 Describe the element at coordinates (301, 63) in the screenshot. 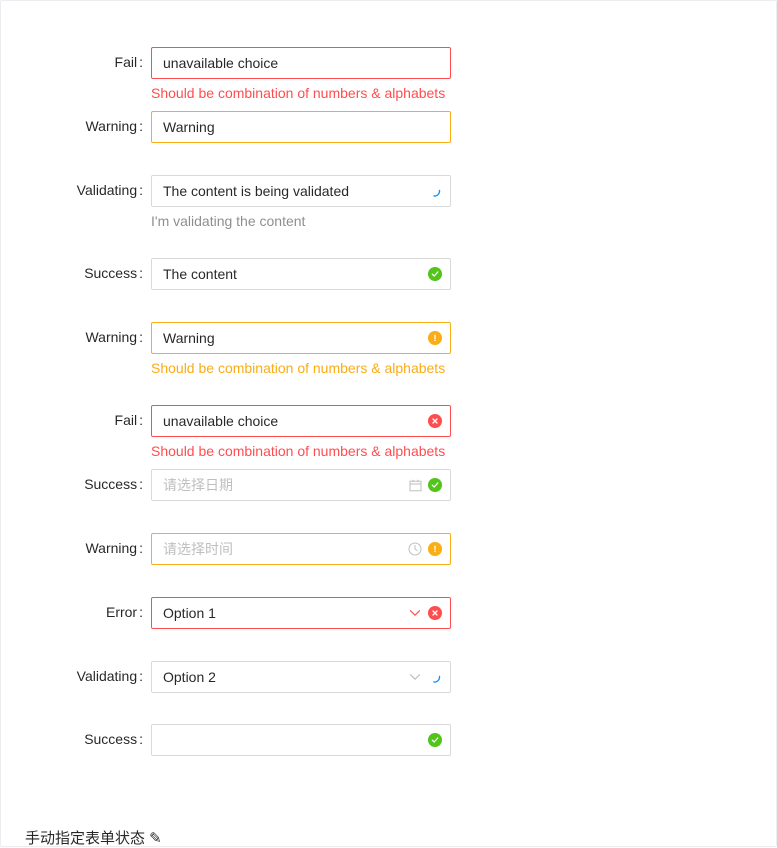

I see `fail-input: unavailable choice` at that location.